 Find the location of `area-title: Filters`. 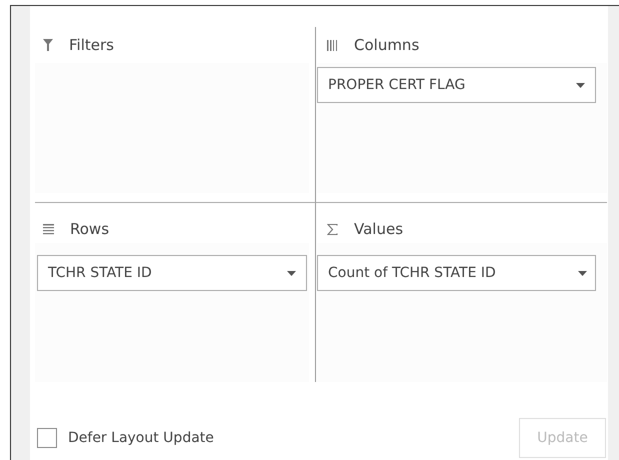

area-title: Filters is located at coordinates (91, 45).